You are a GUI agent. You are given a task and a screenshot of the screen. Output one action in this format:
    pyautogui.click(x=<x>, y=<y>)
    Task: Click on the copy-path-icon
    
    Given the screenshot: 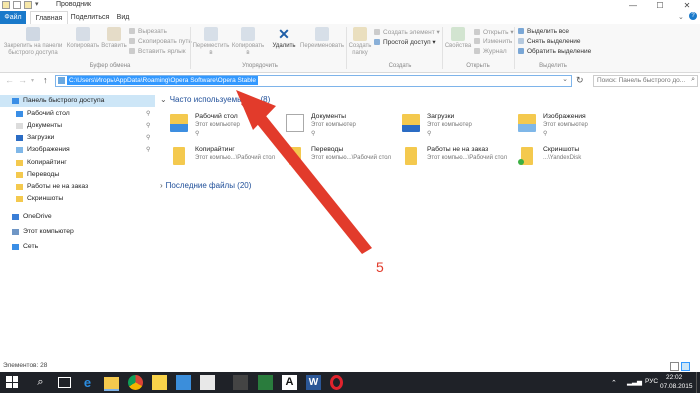 What is the action you would take?
    pyautogui.click(x=132, y=41)
    